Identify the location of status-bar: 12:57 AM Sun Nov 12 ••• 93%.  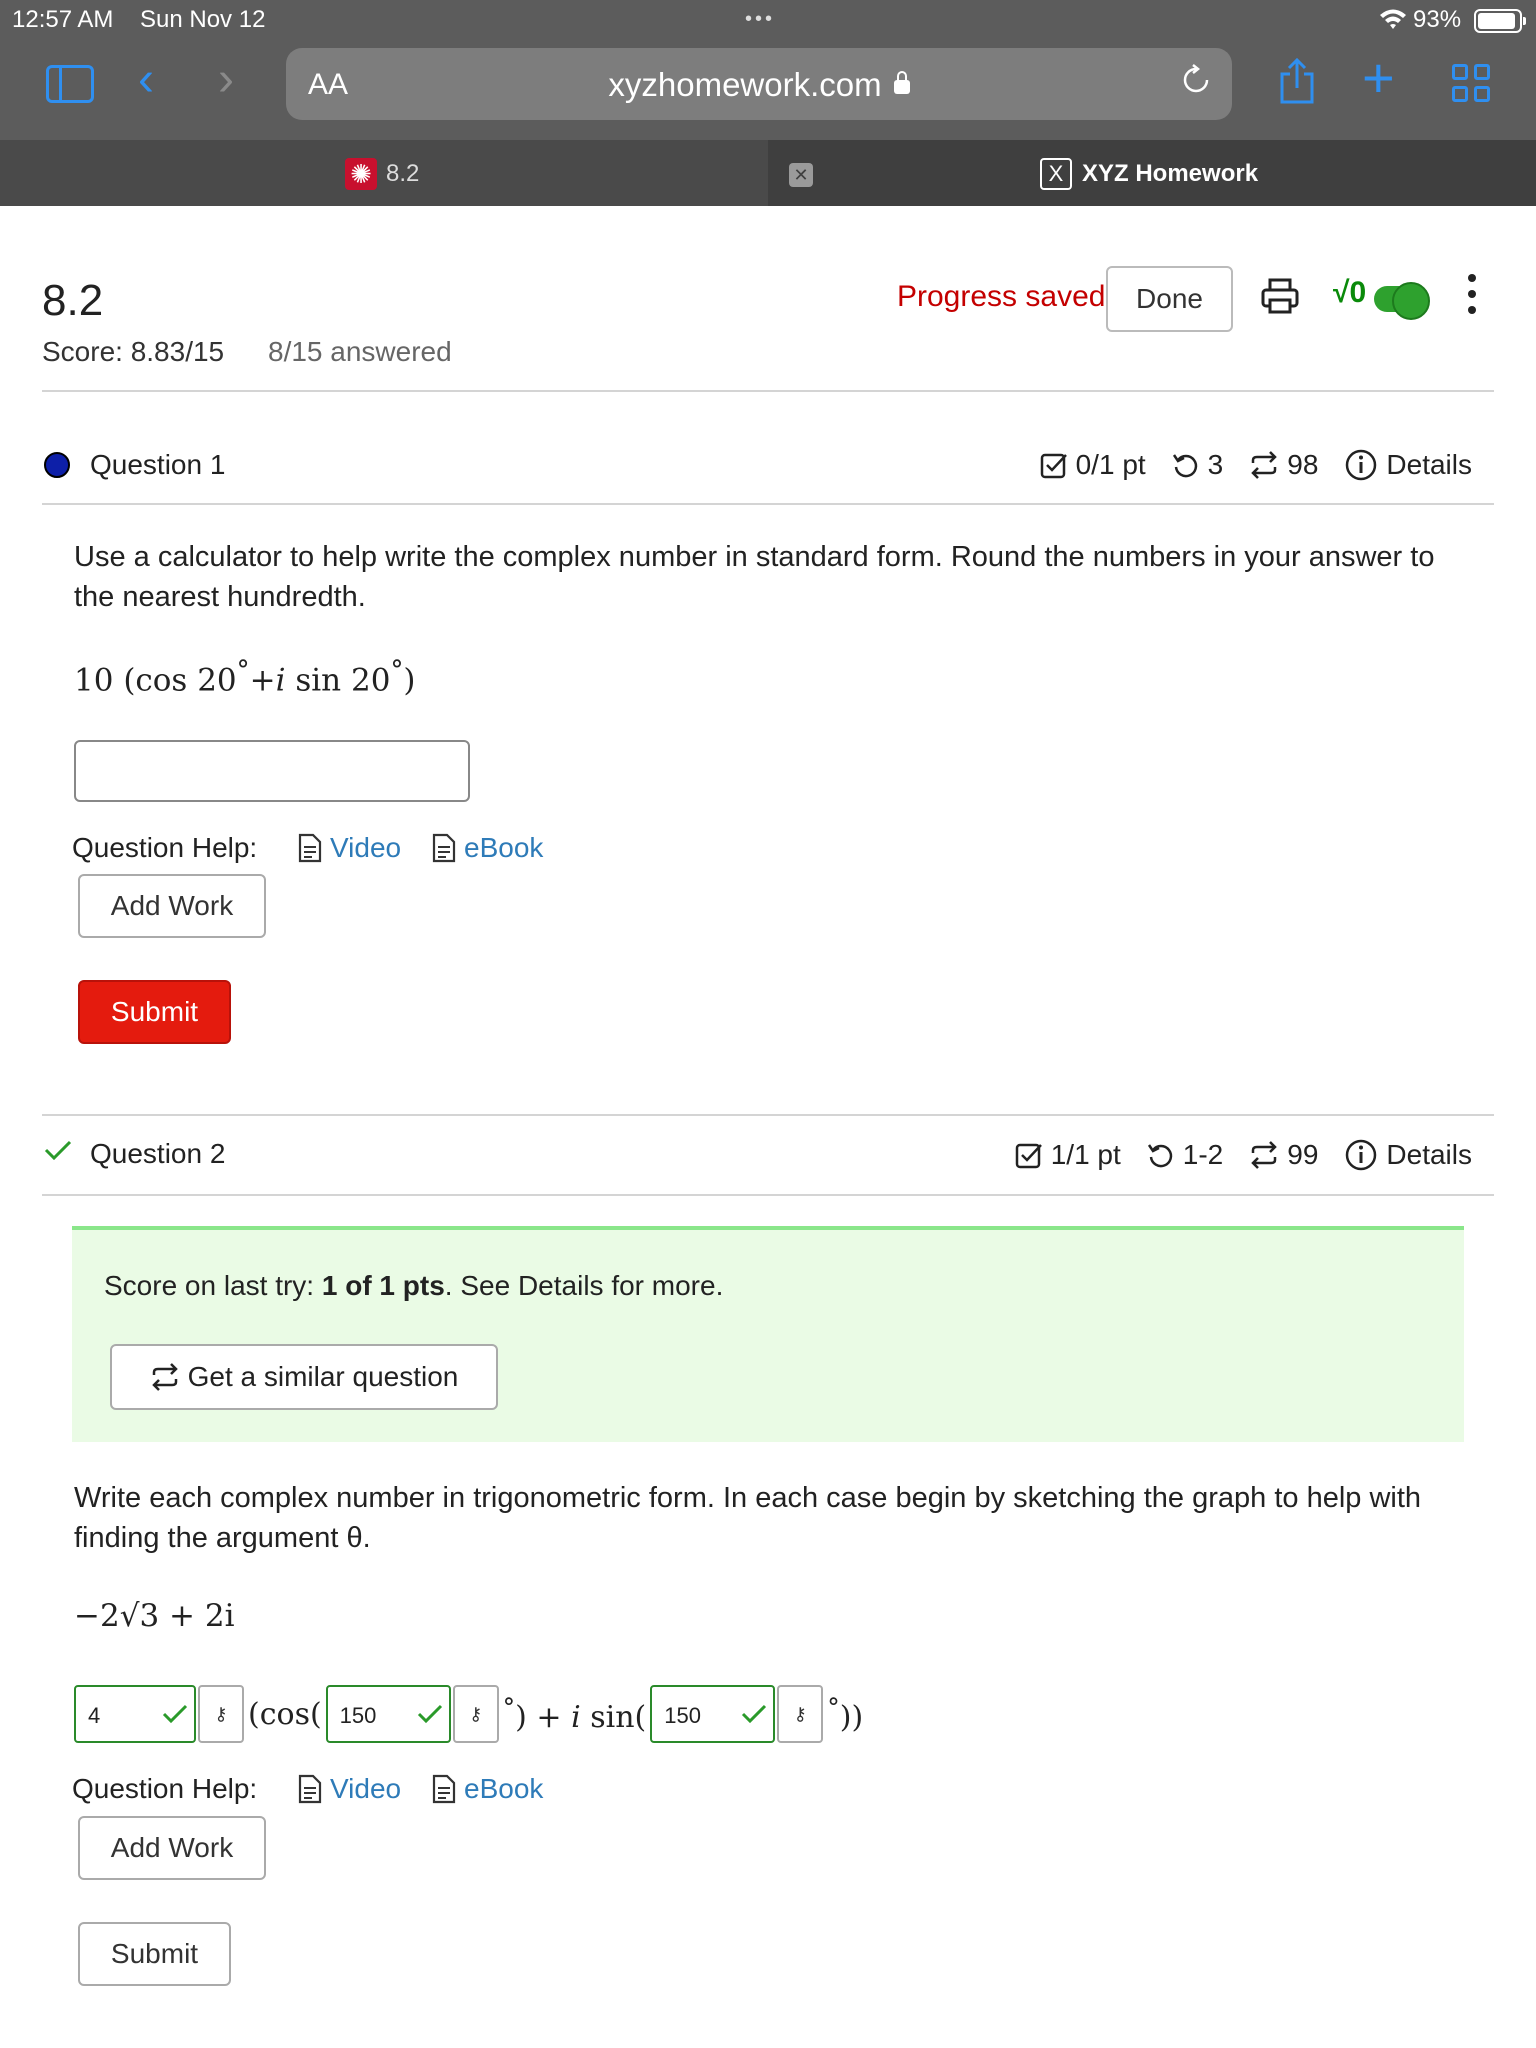
(768, 21).